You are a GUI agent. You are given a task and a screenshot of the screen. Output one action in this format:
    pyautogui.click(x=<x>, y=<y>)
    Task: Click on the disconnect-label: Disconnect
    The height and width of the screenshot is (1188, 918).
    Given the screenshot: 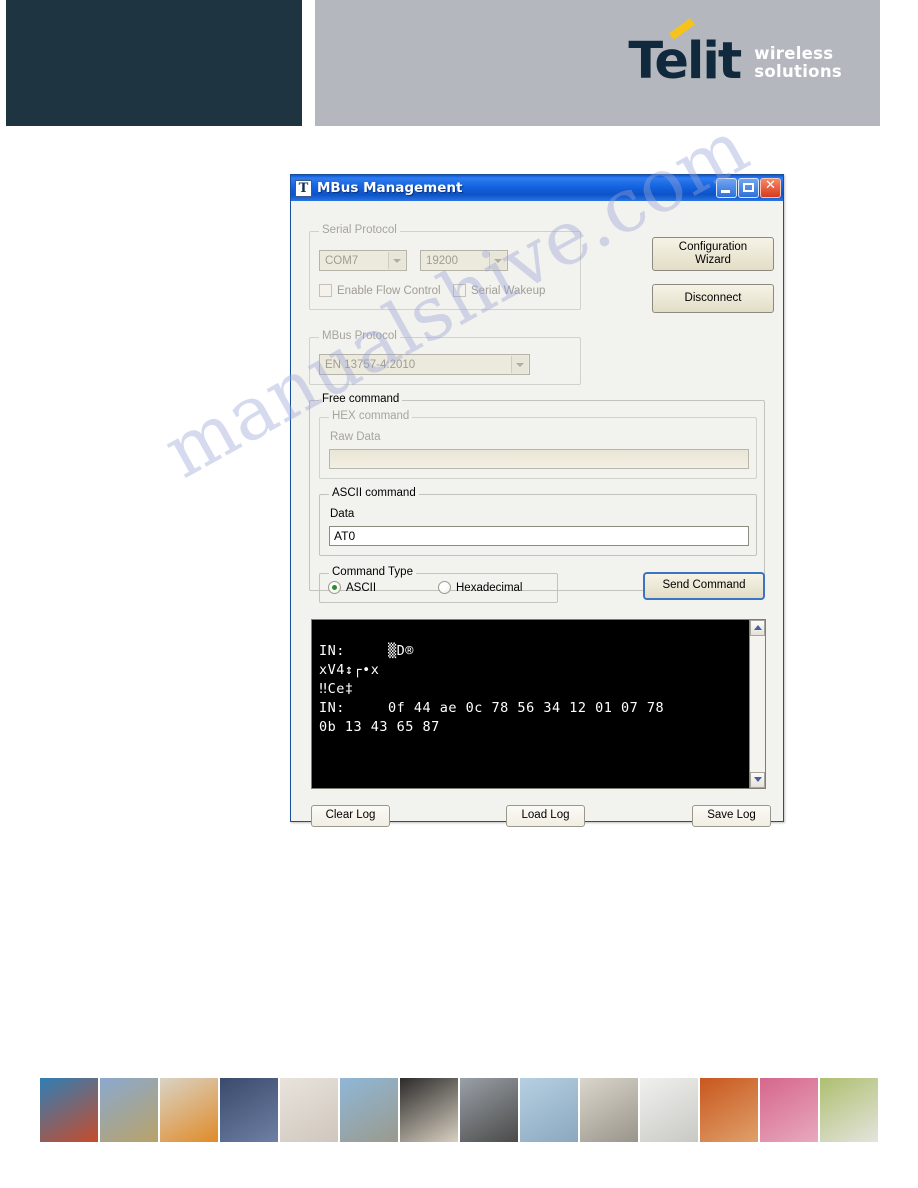 What is the action you would take?
    pyautogui.click(x=713, y=297)
    